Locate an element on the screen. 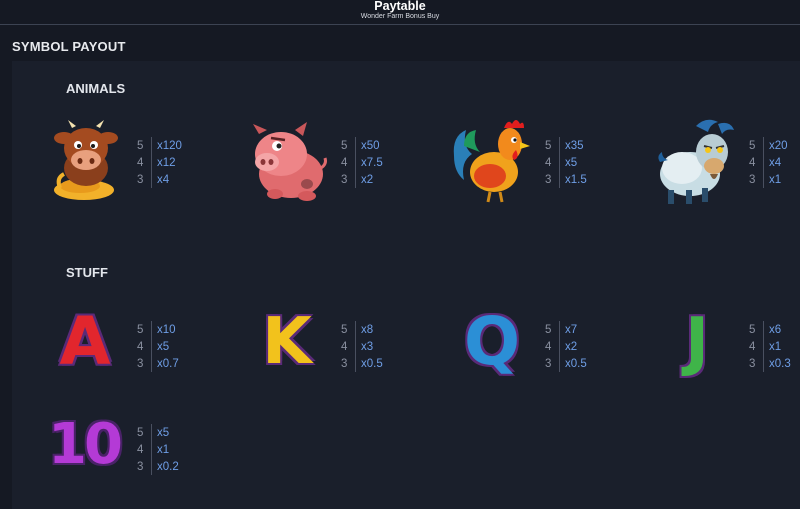 This screenshot has height=509, width=800. payout-table-a: 5 x10 4 x5 3 x0.7 is located at coordinates (167, 346).